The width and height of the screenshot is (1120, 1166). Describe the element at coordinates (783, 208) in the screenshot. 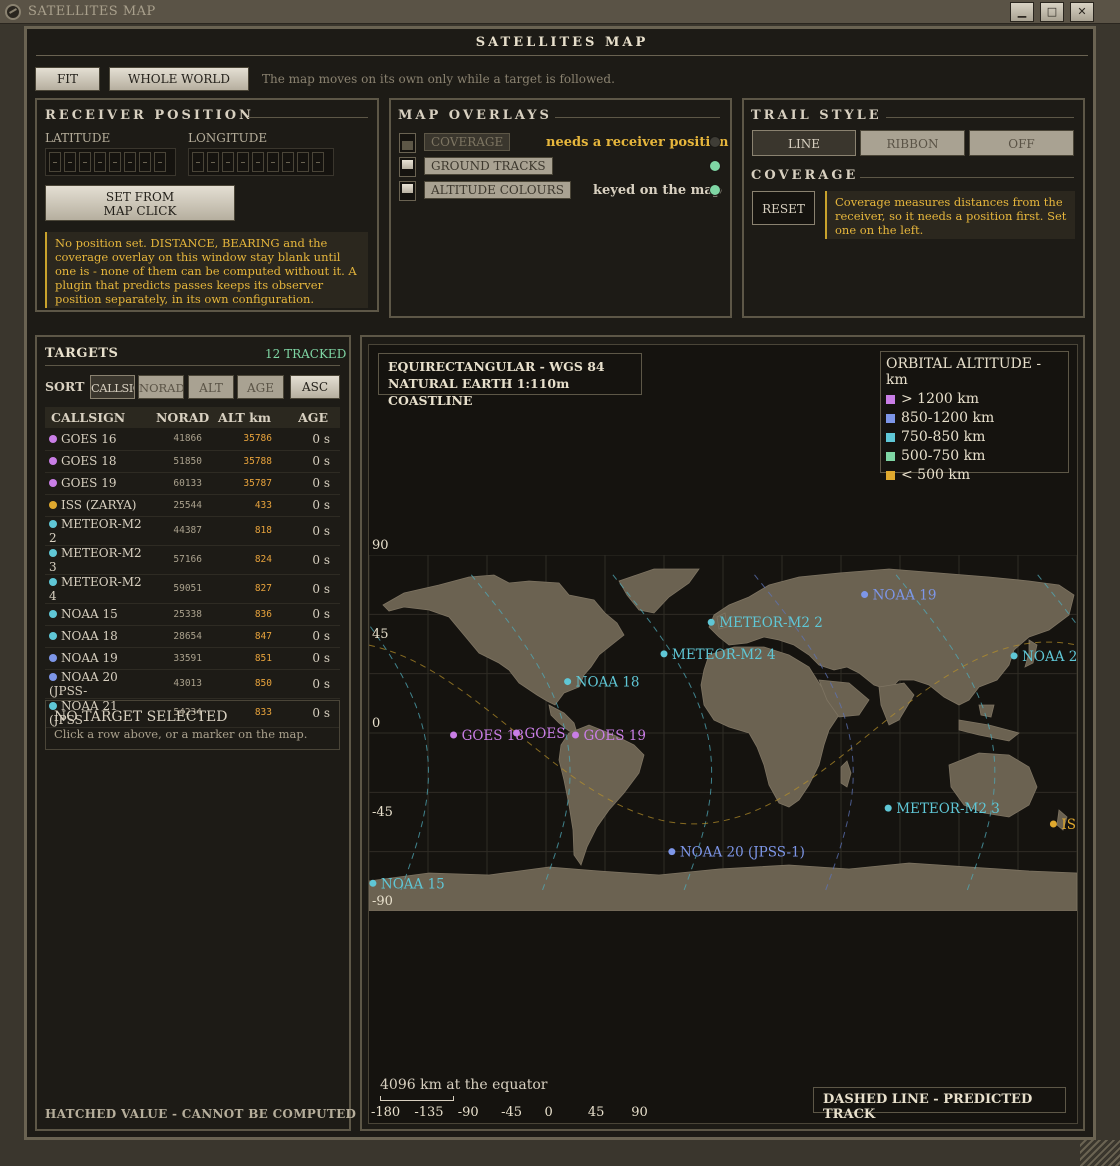

I see `coverage-reset-button: RESET` at that location.